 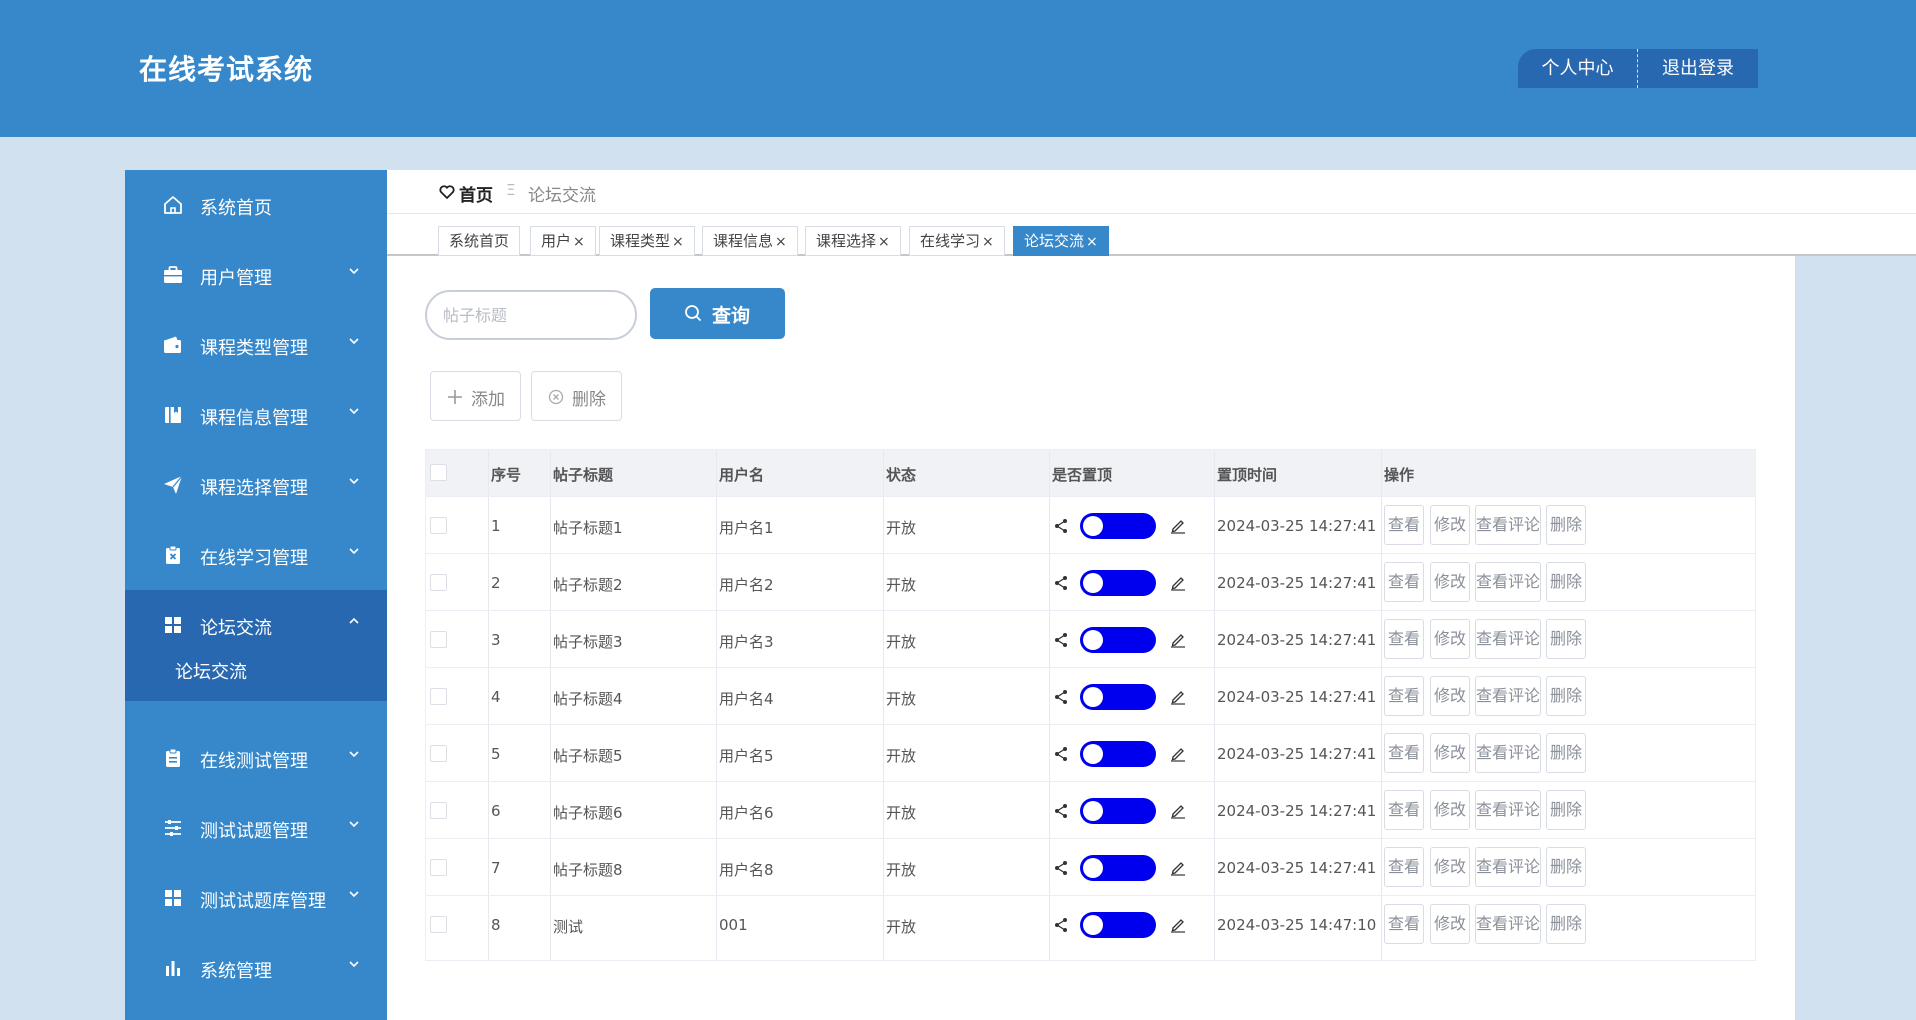 I want to click on tab-users: 用户 ×, so click(x=563, y=241).